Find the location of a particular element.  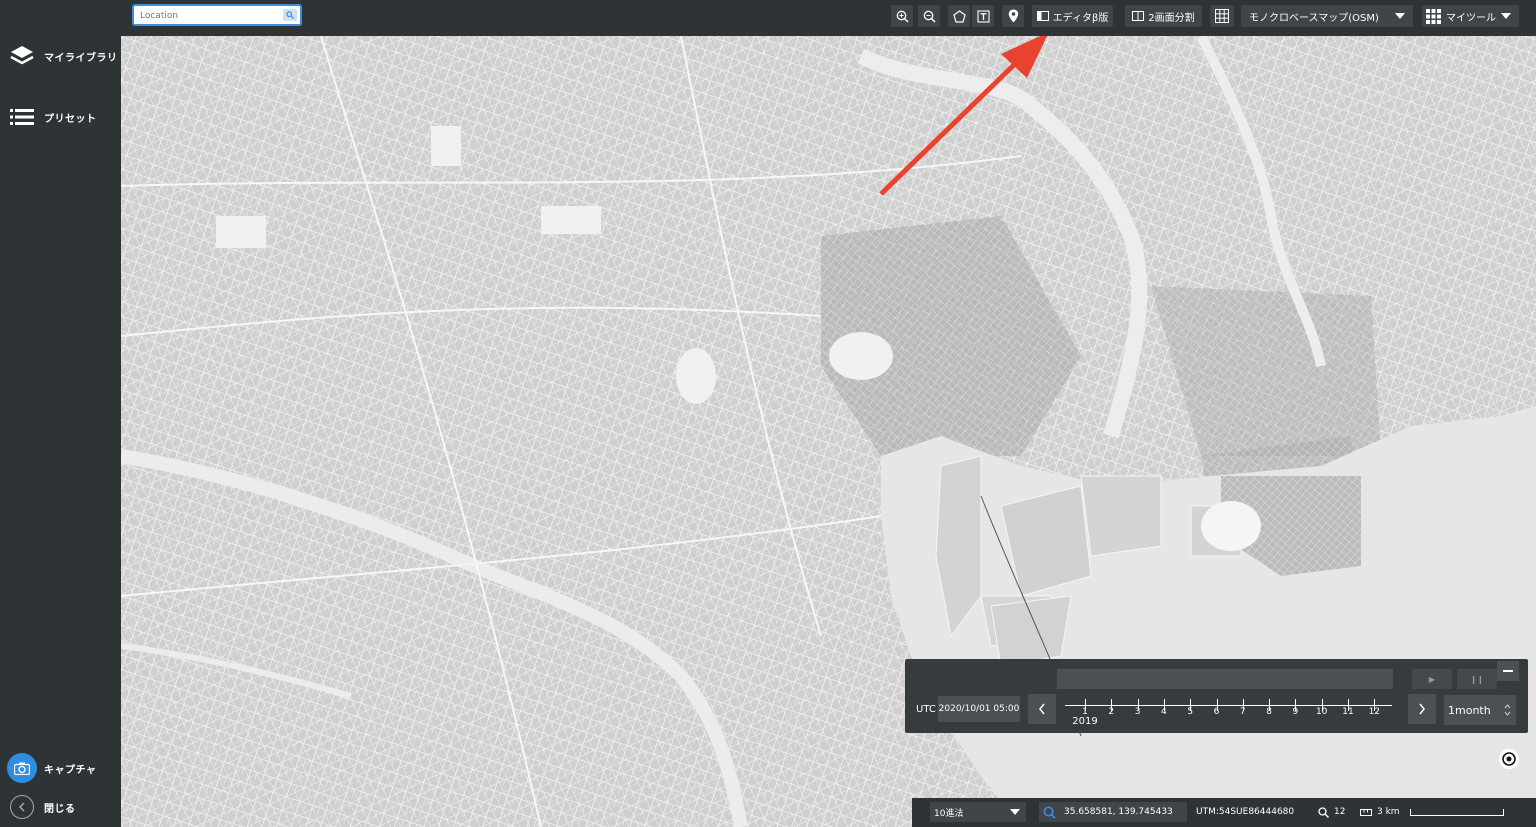

updown-icon is located at coordinates (1507, 710).